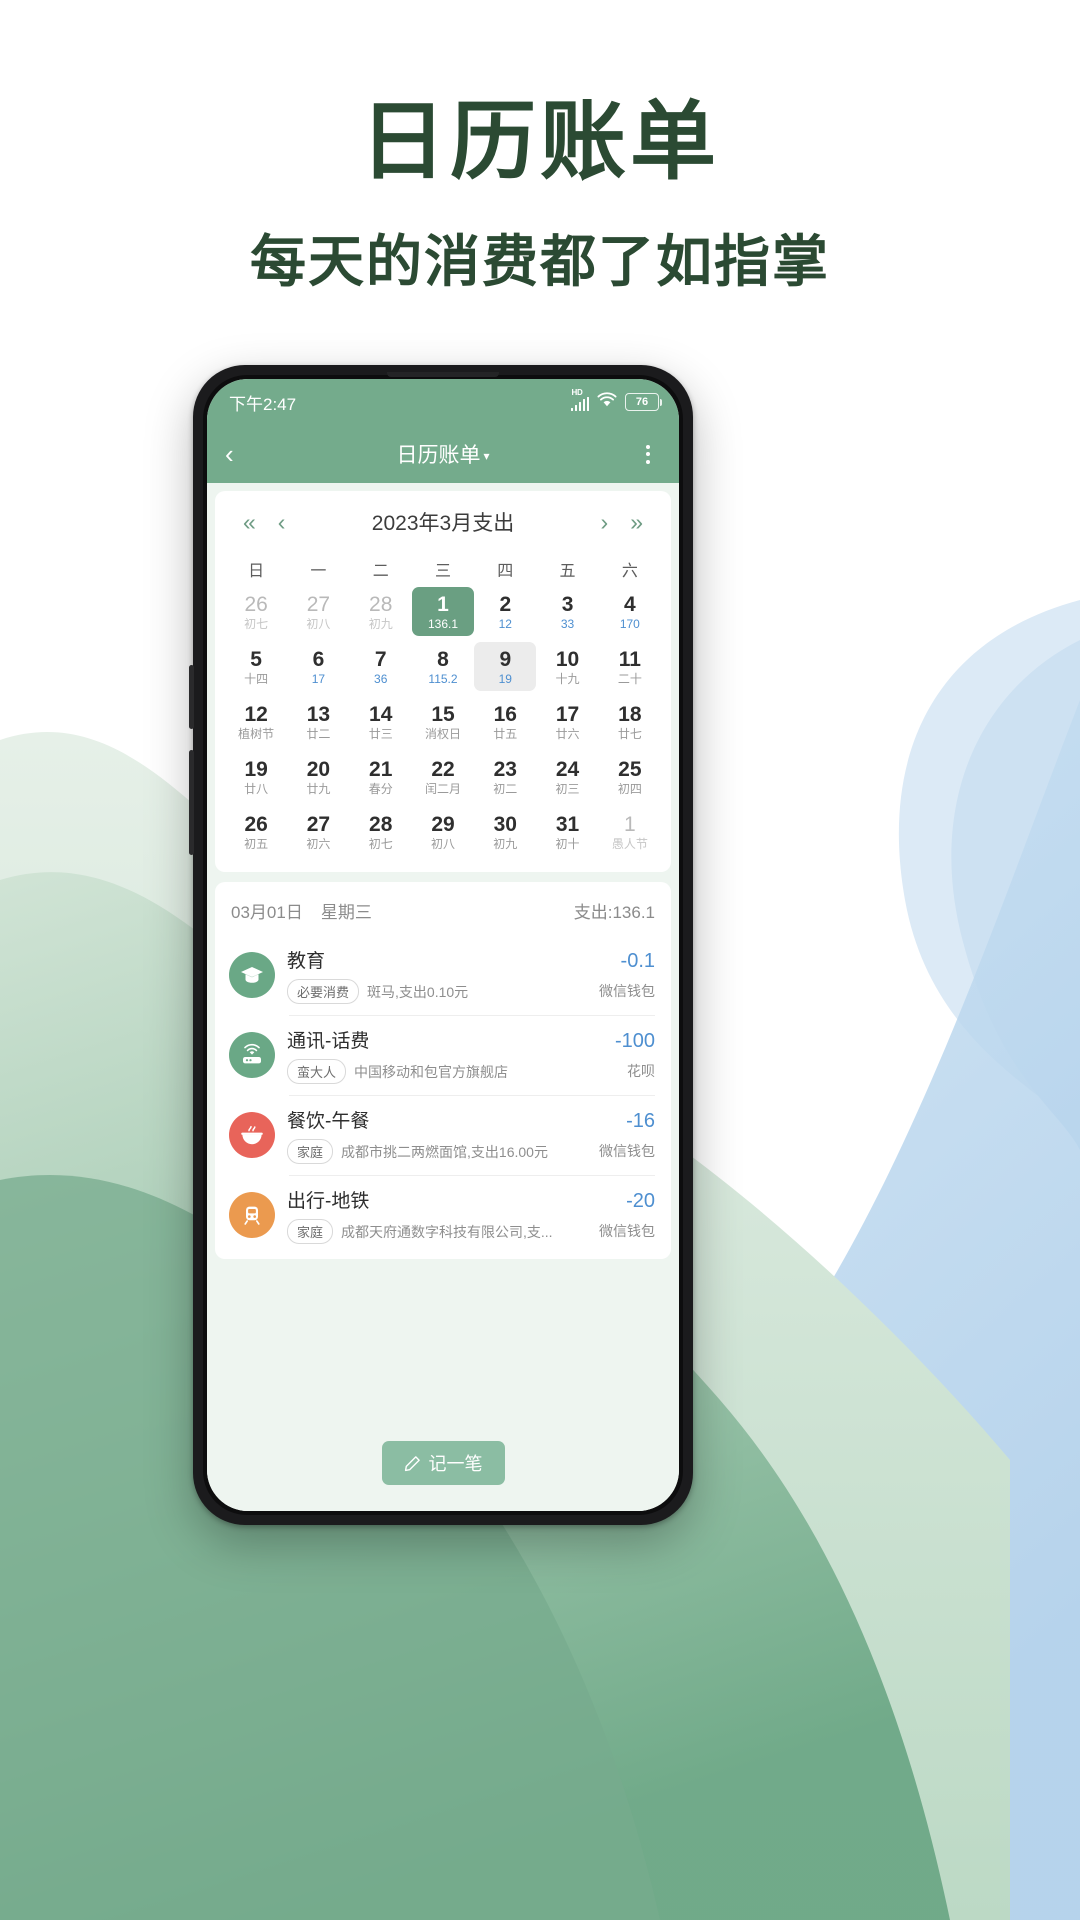 The height and width of the screenshot is (1920, 1080). I want to click on fab-area: 记一笔, so click(443, 1385).